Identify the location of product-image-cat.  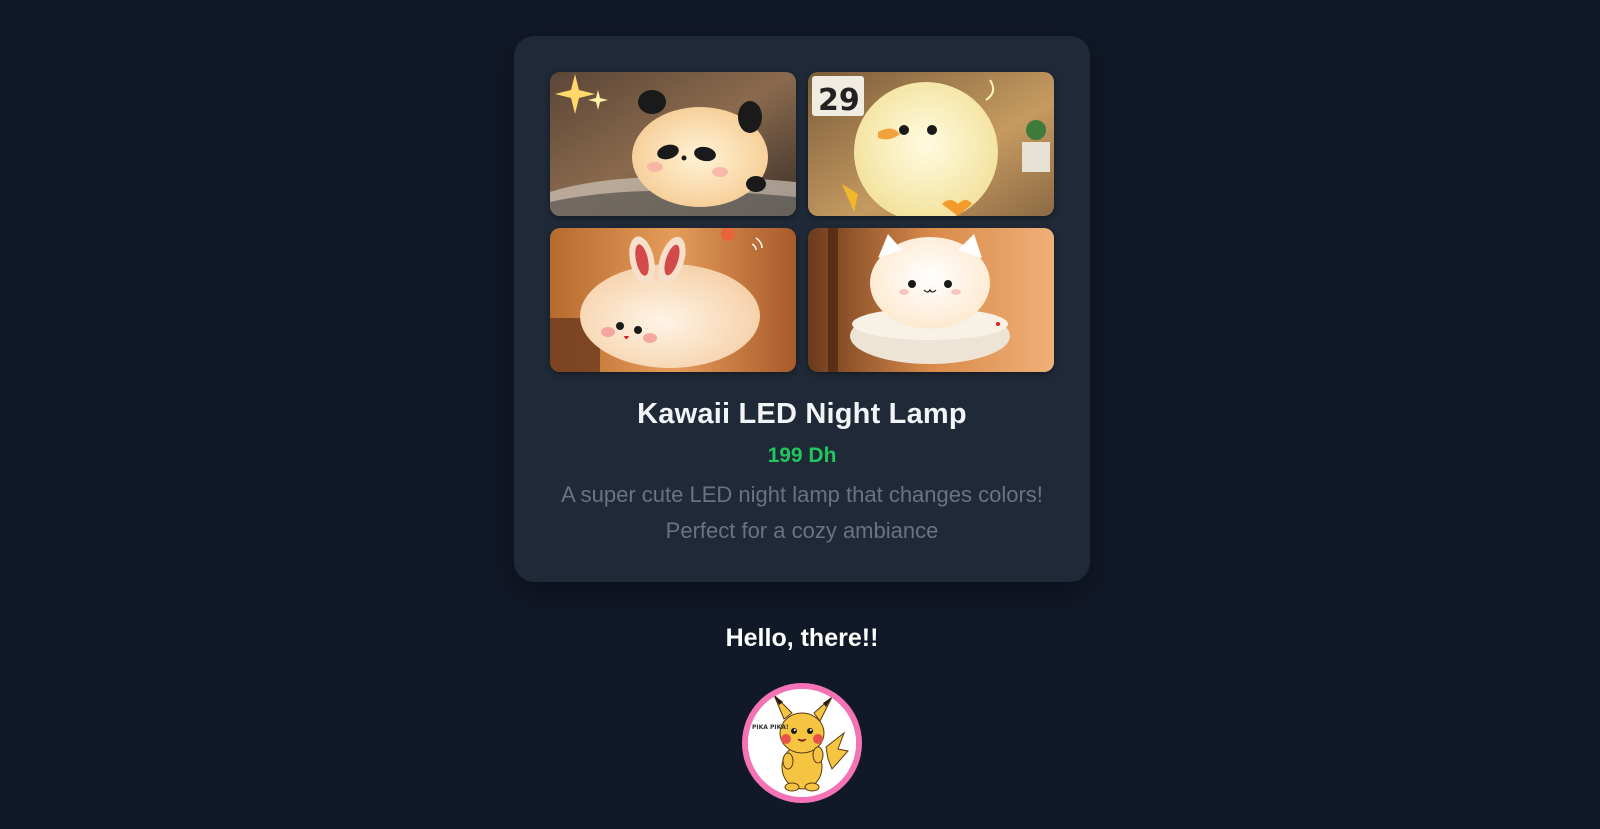
(931, 300).